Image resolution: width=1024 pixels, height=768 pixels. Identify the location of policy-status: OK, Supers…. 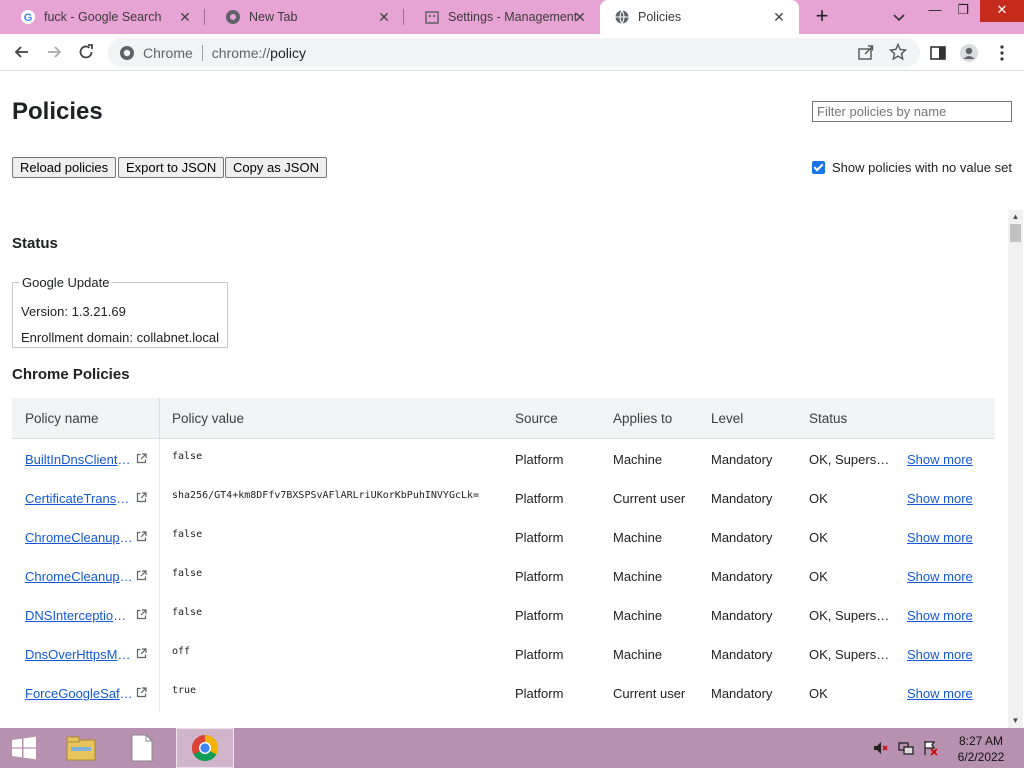
(849, 615).